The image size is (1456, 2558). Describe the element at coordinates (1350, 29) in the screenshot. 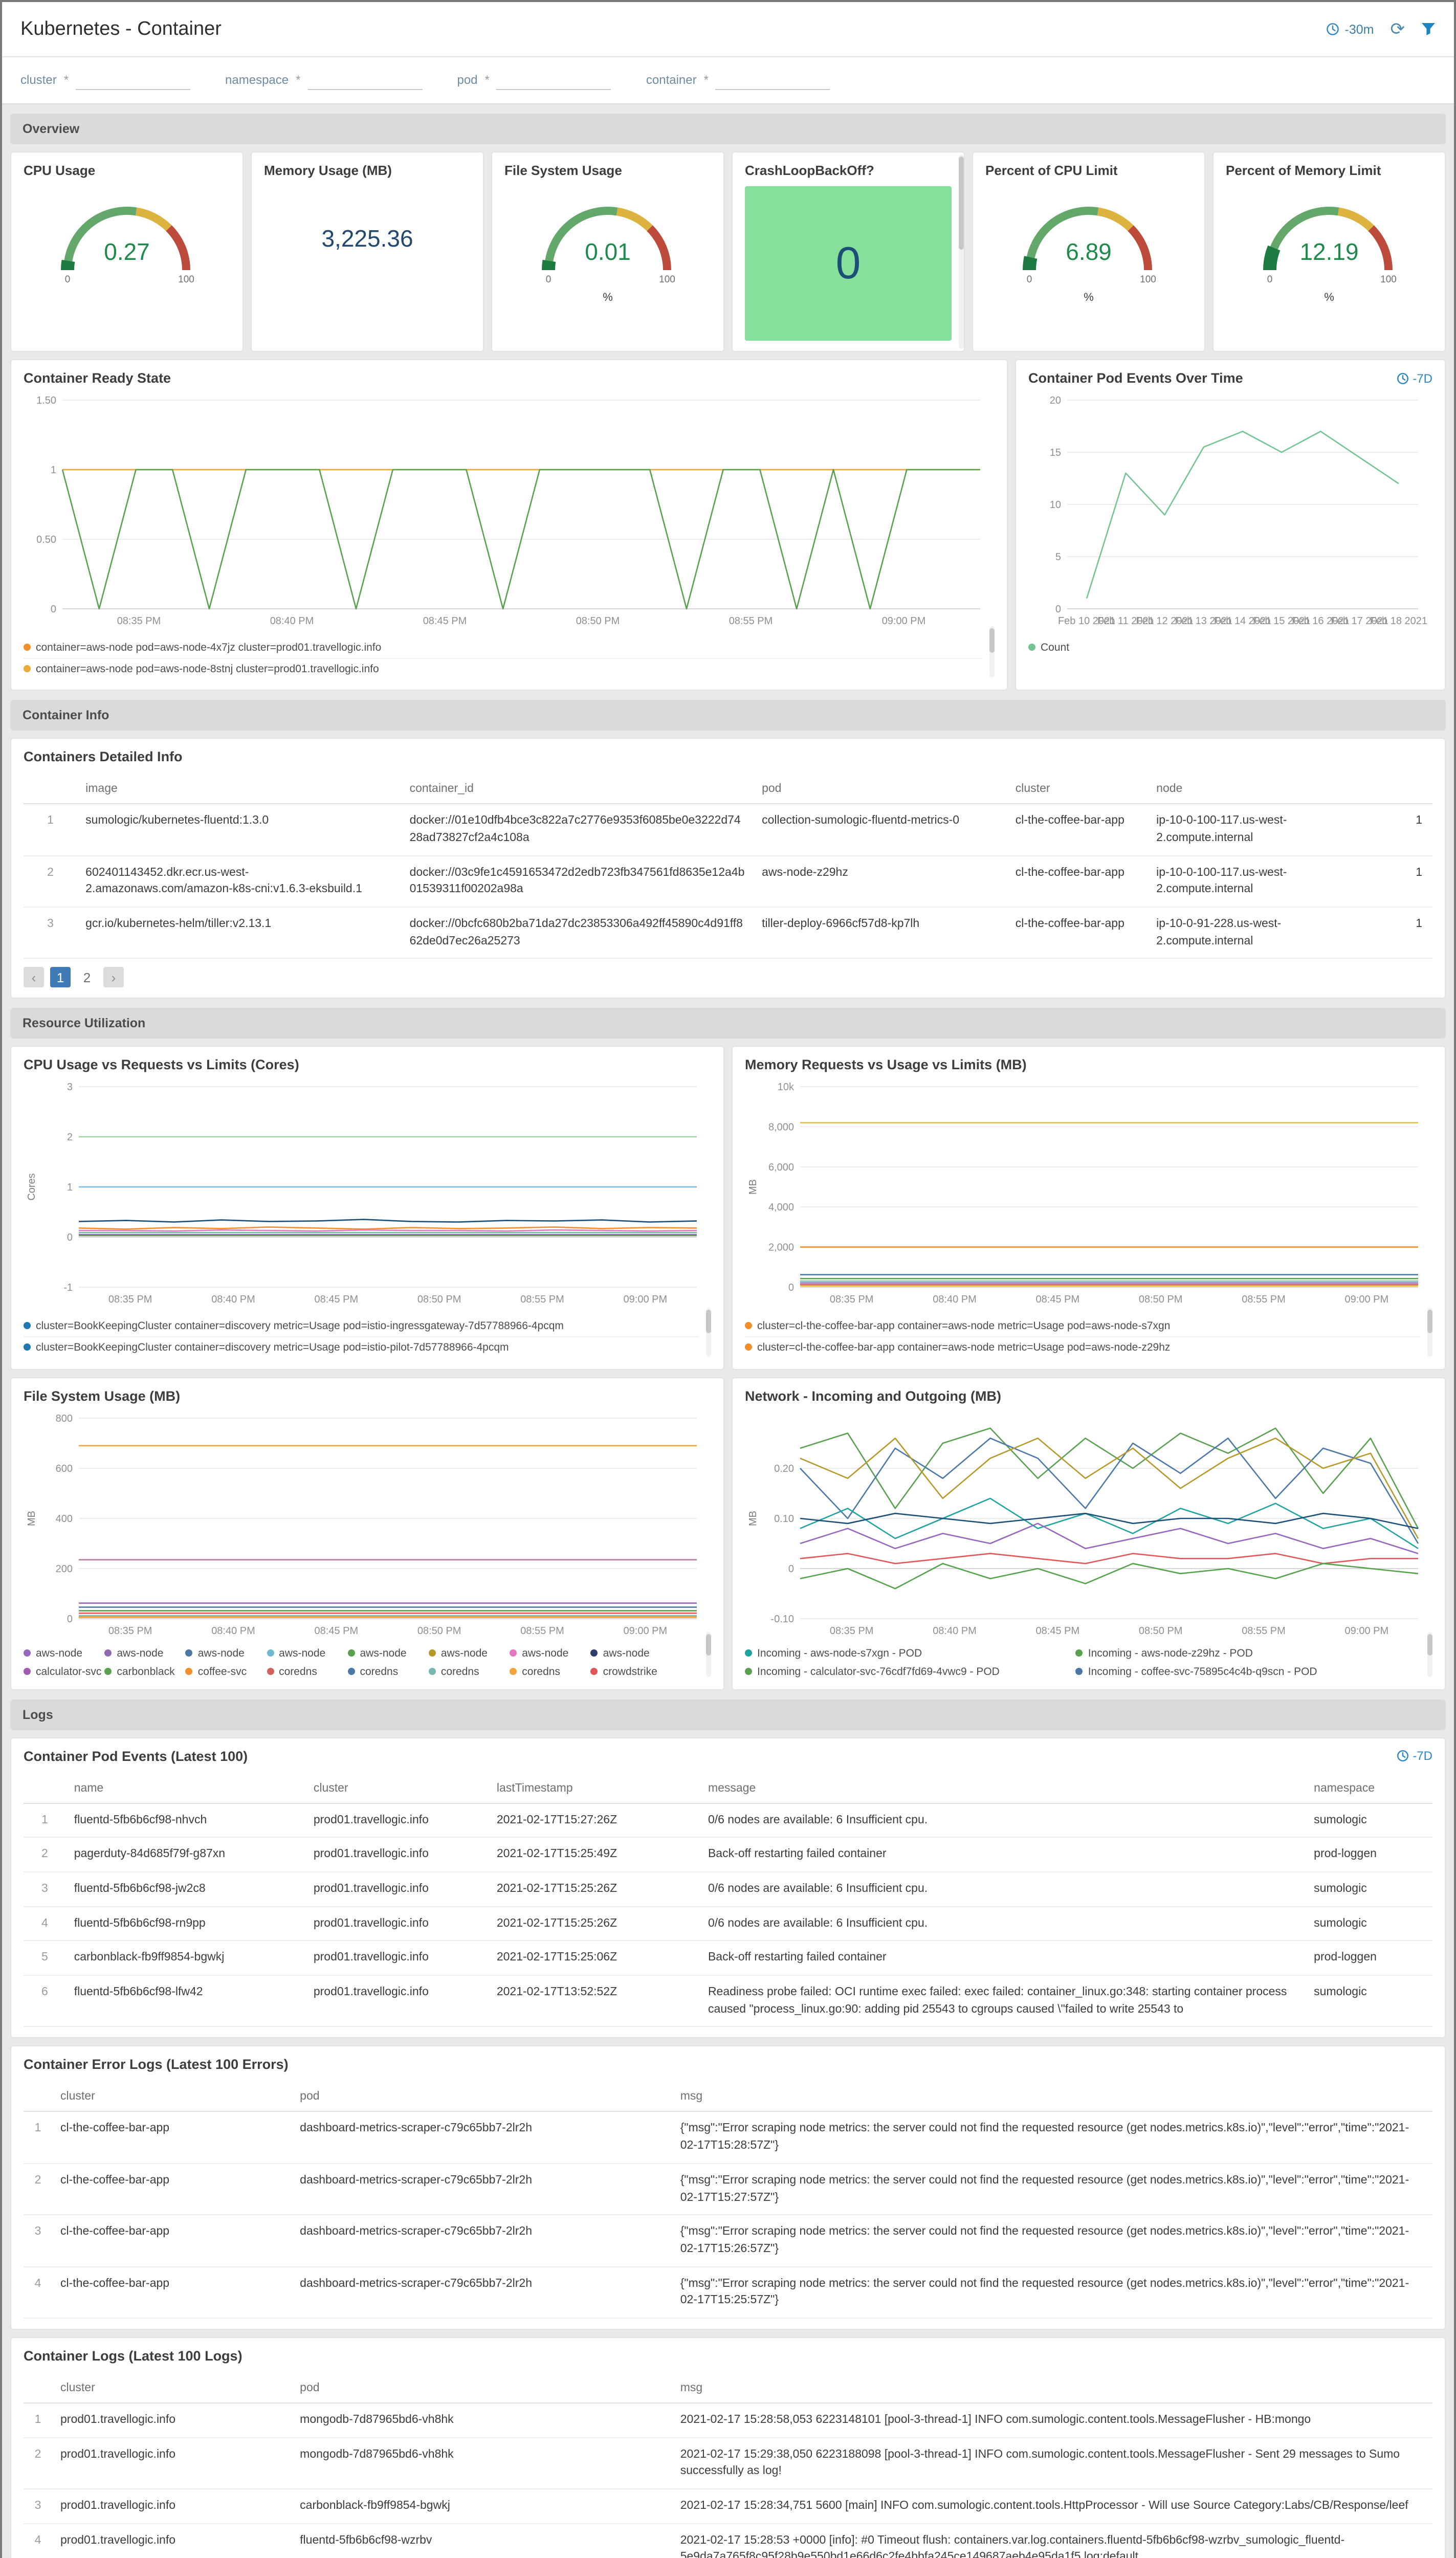

I see `time-range-control: -30m` at that location.